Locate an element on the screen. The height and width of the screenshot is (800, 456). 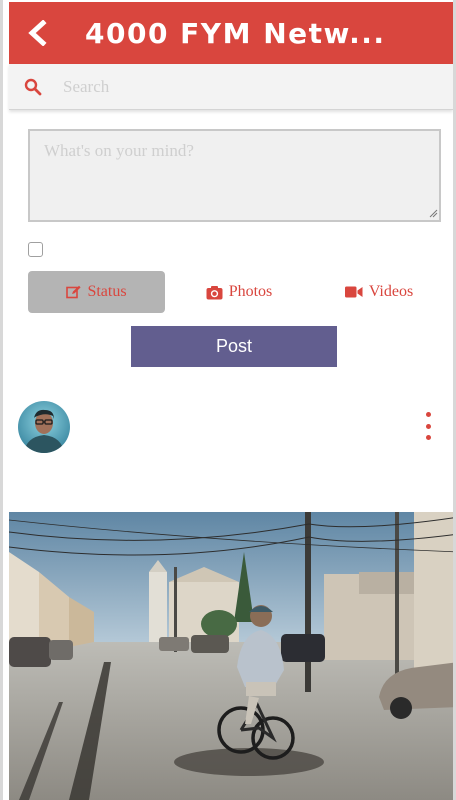
post-button: Post is located at coordinates (234, 346).